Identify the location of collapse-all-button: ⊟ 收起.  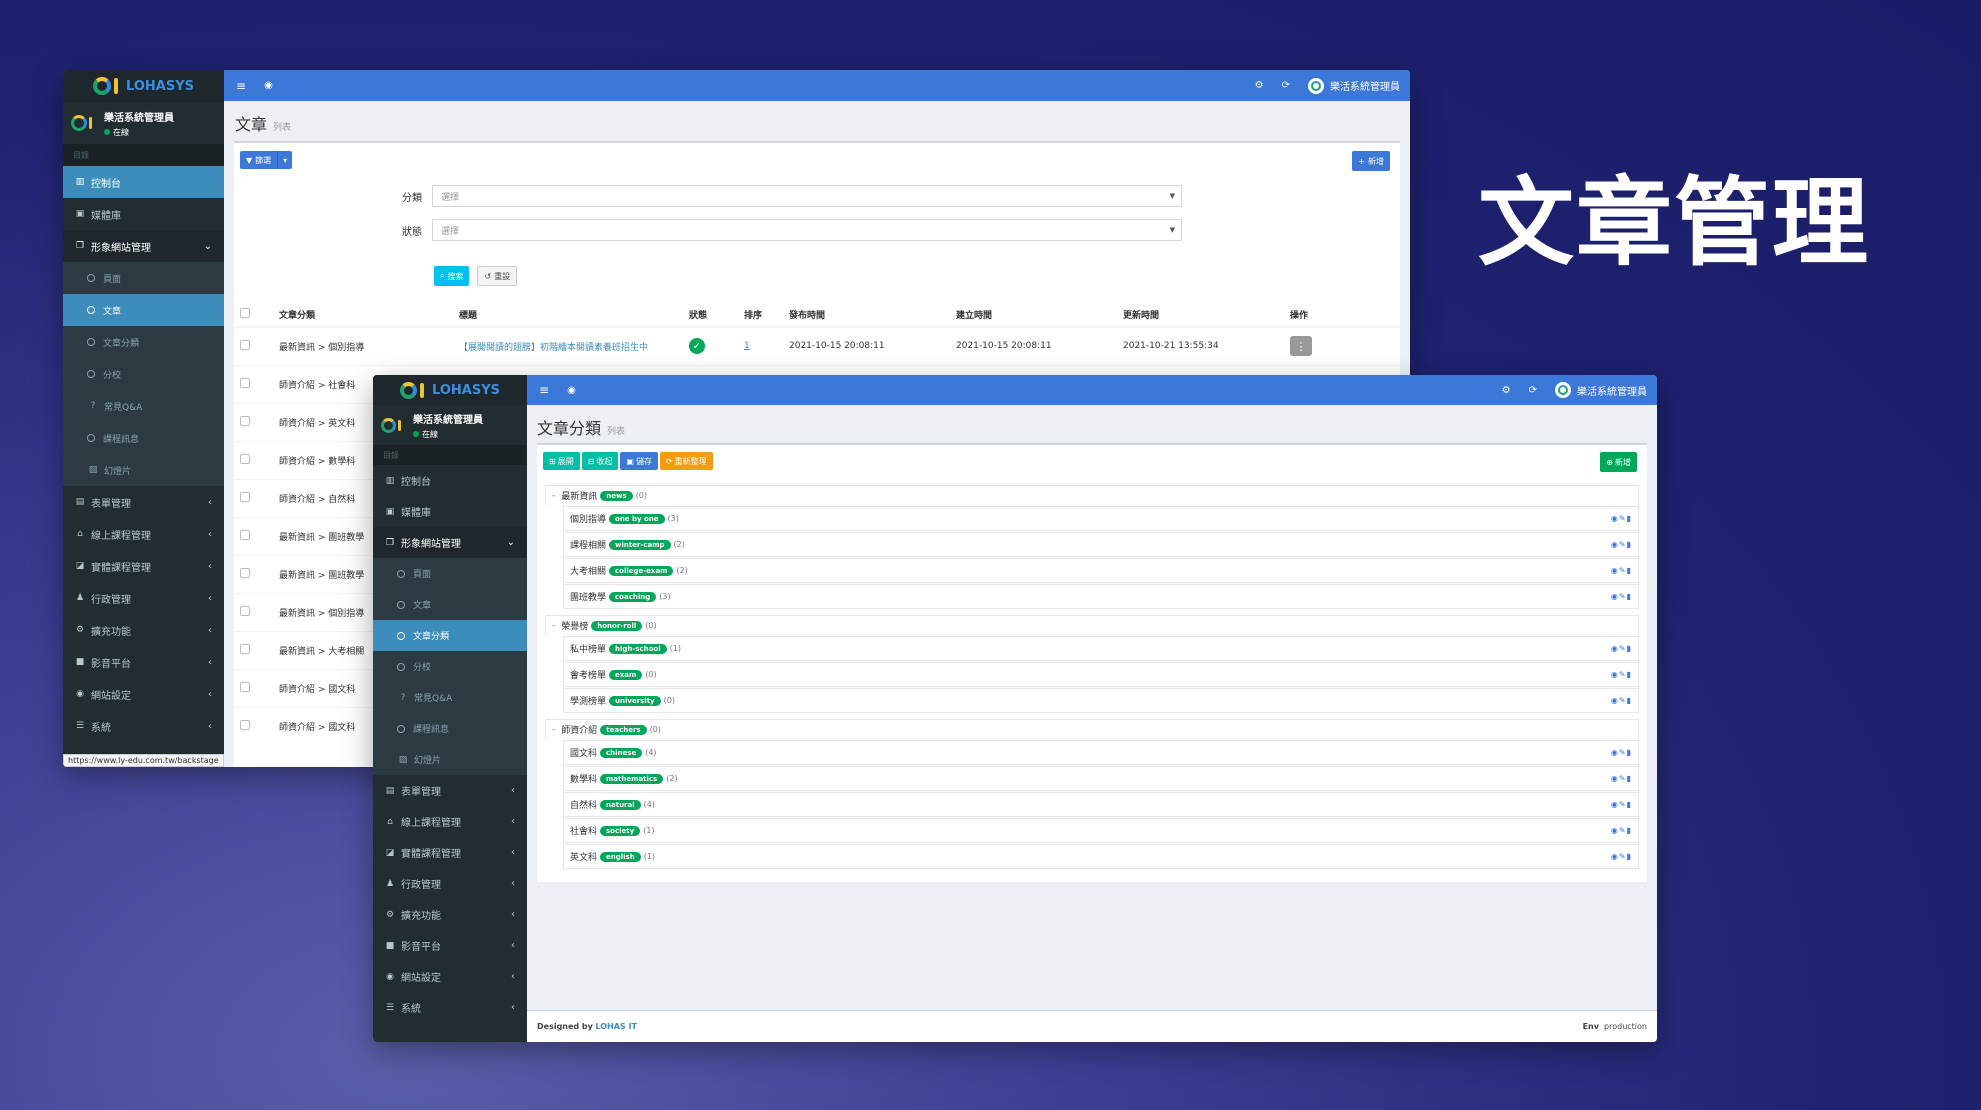
(600, 461).